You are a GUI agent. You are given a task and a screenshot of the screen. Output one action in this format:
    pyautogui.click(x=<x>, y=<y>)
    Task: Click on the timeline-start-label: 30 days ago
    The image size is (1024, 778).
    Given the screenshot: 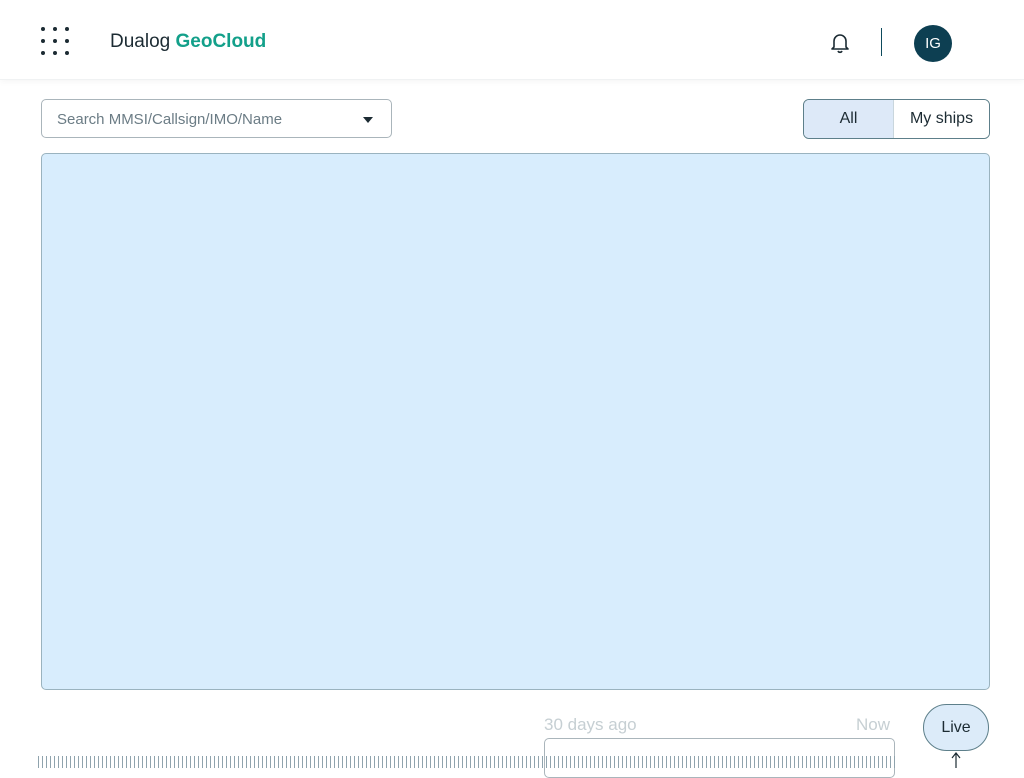 What is the action you would take?
    pyautogui.click(x=590, y=724)
    